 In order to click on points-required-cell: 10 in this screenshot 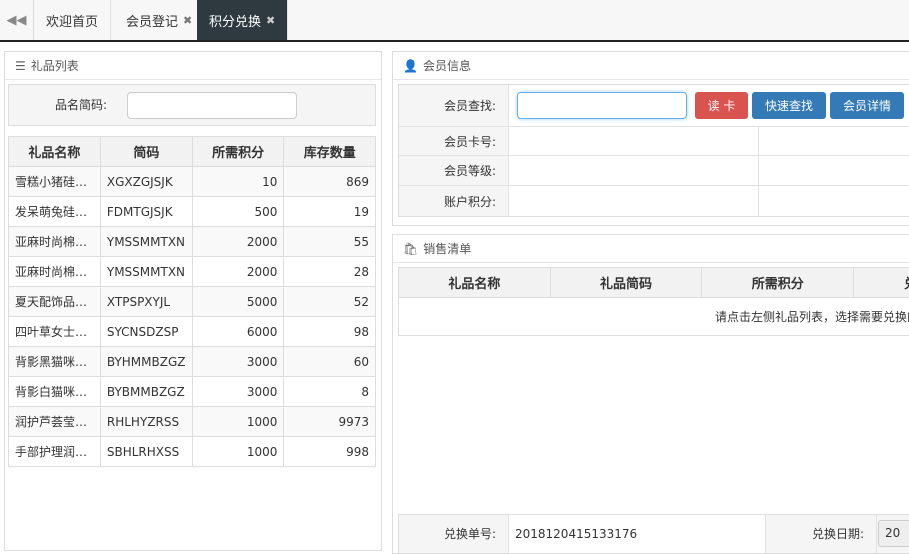, I will do `click(238, 182)`.